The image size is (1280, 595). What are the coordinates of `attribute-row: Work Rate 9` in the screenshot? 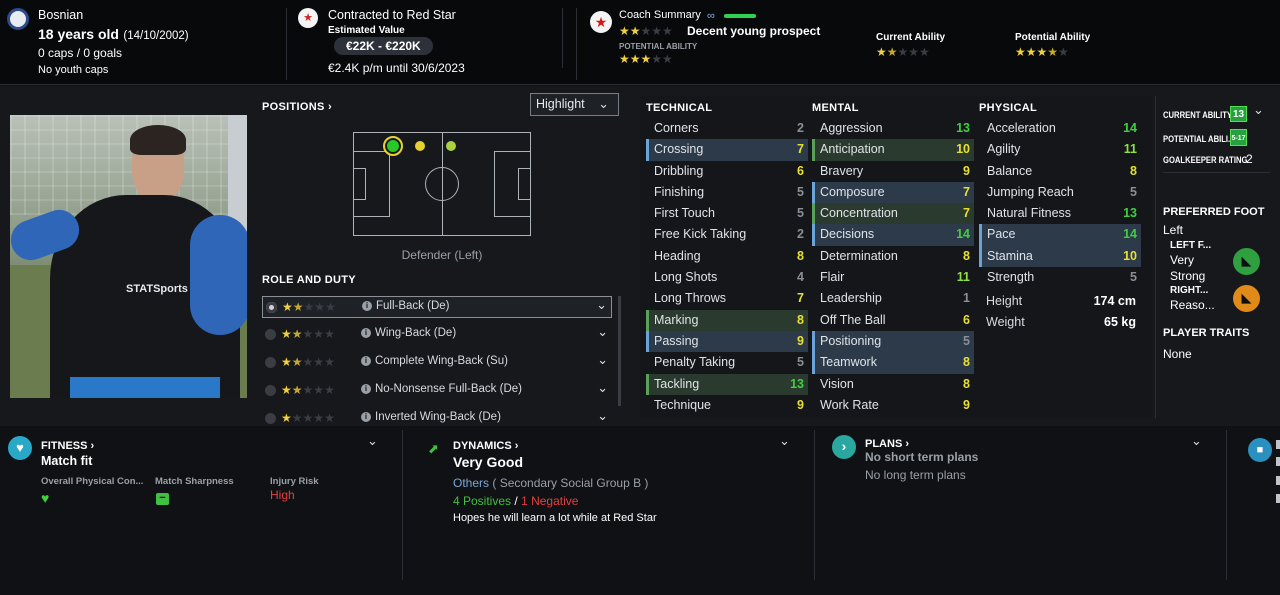 It's located at (893, 405).